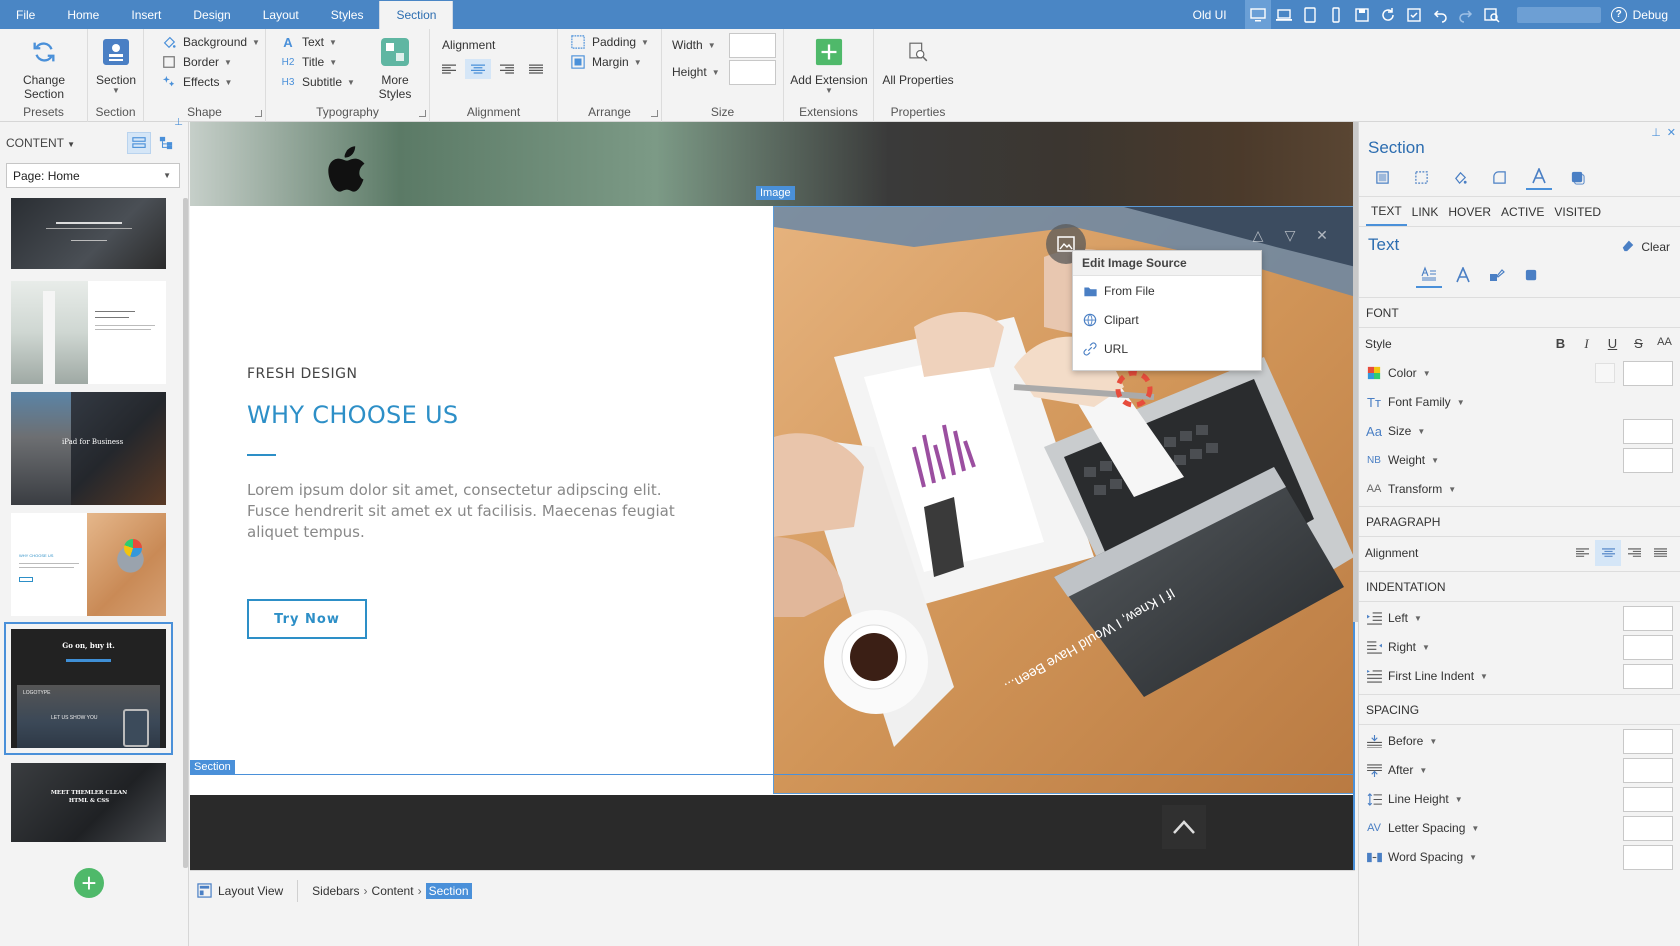 The height and width of the screenshot is (946, 1680). What do you see at coordinates (88, 688) in the screenshot?
I see `thumbnail-5: Go on, buy it. LOGOTYPE LET US SHOW YOU` at bounding box center [88, 688].